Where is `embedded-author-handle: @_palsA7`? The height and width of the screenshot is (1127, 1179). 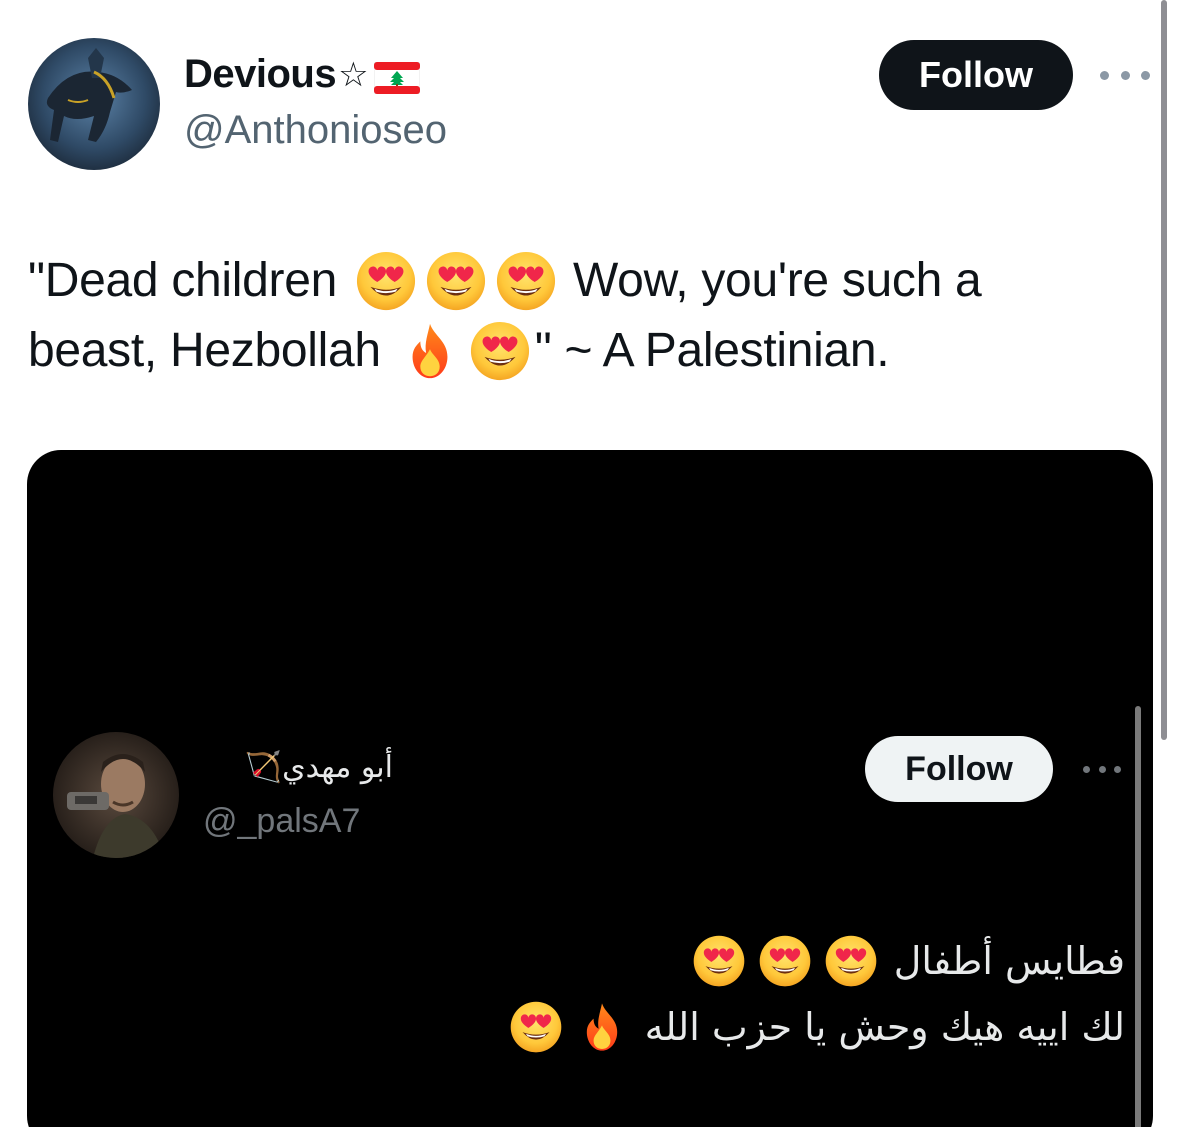 embedded-author-handle: @_palsA7 is located at coordinates (282, 821).